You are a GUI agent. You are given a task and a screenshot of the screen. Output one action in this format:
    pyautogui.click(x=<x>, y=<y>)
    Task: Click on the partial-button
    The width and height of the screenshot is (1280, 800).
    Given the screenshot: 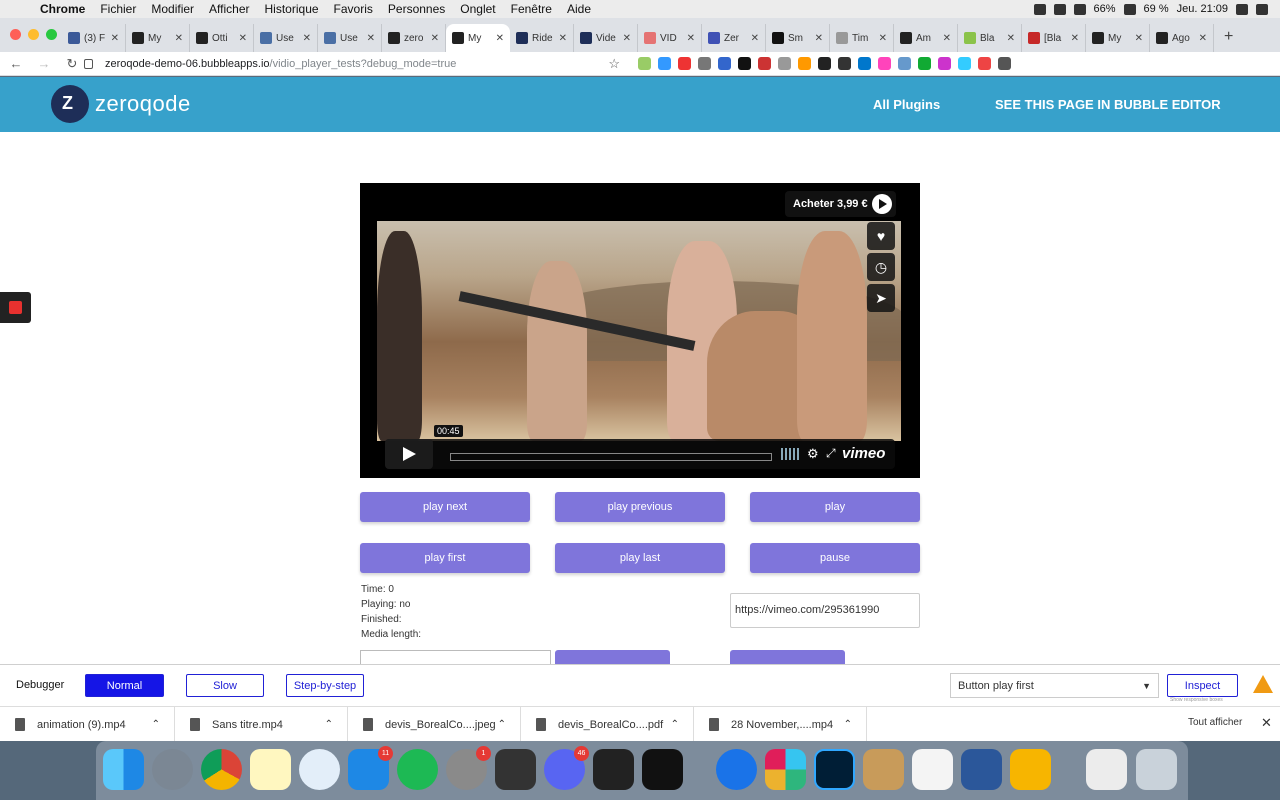 What is the action you would take?
    pyautogui.click(x=612, y=657)
    